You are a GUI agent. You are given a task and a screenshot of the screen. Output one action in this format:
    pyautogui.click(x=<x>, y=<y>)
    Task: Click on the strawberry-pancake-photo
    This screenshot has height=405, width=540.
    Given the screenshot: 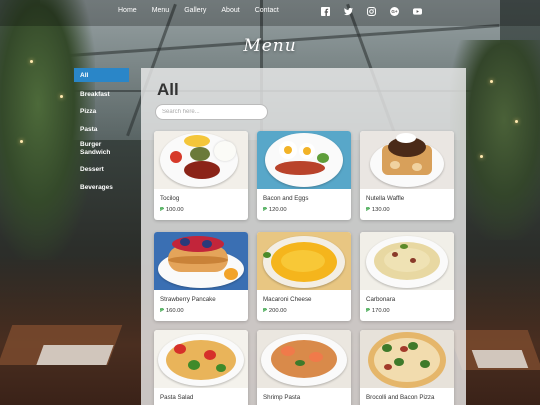 What is the action you would take?
    pyautogui.click(x=201, y=261)
    